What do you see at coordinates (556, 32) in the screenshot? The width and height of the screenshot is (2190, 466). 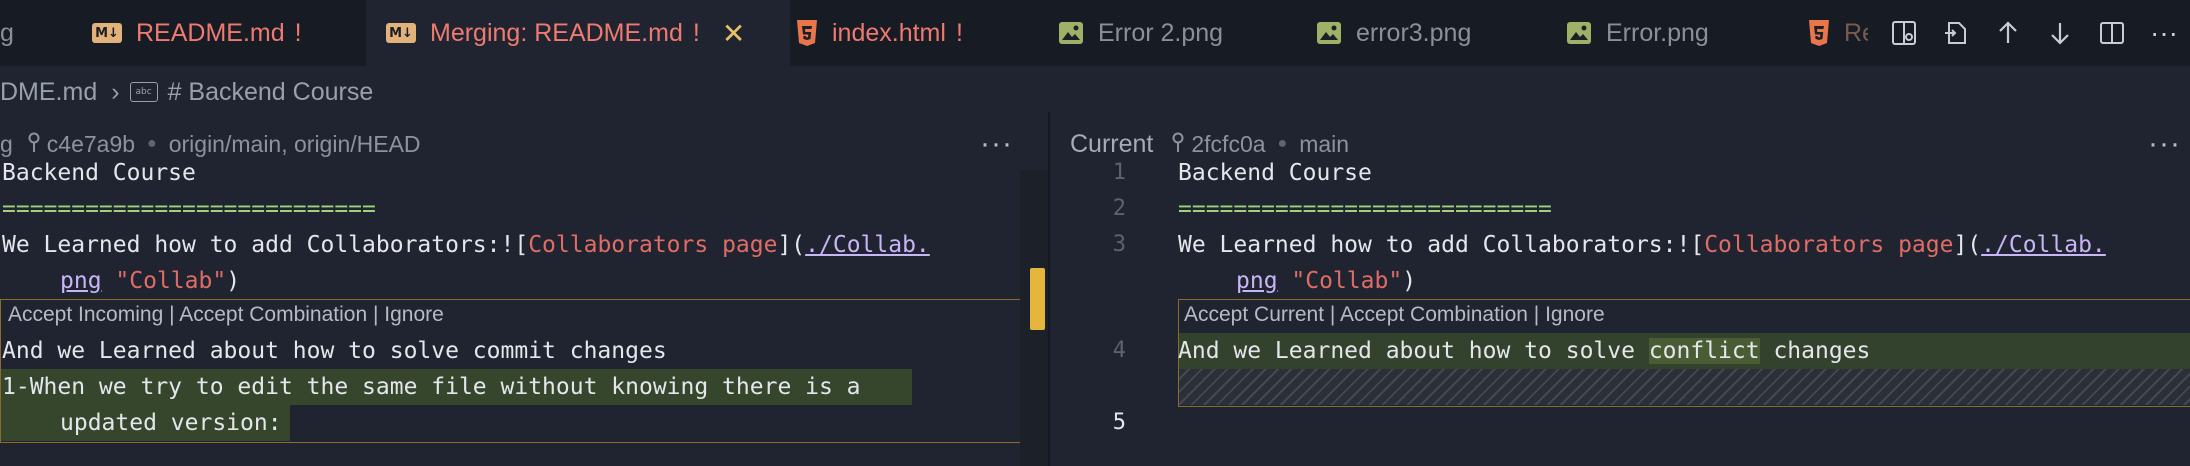 I see `tab-label: Merging: README.md` at bounding box center [556, 32].